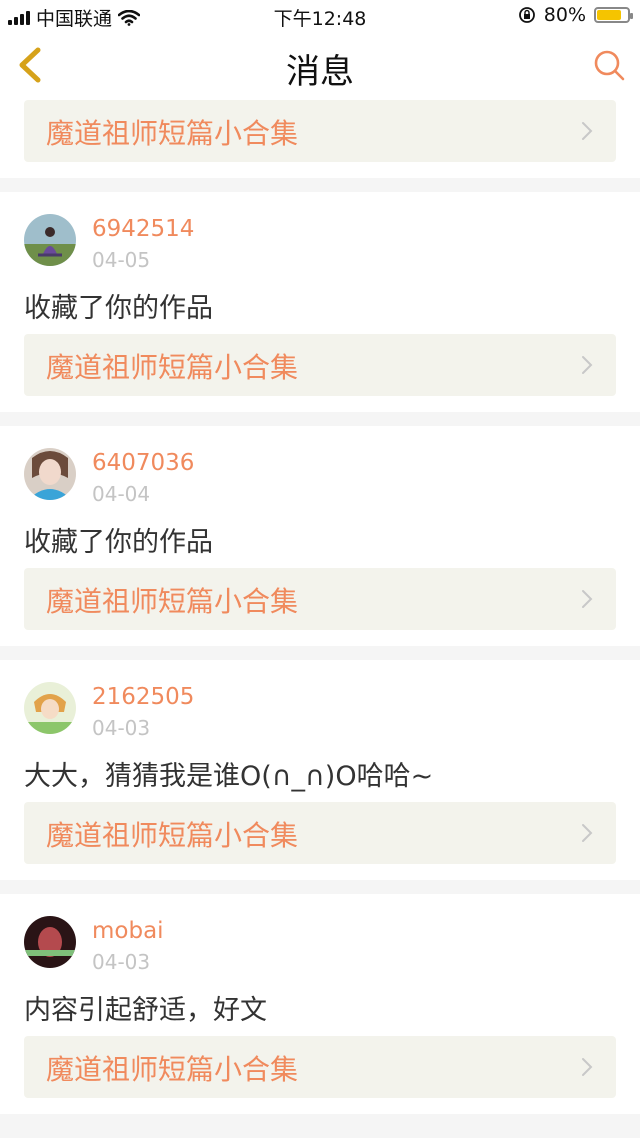 Image resolution: width=640 pixels, height=1138 pixels. Describe the element at coordinates (320, 72) in the screenshot. I see `page-title: 消息` at that location.